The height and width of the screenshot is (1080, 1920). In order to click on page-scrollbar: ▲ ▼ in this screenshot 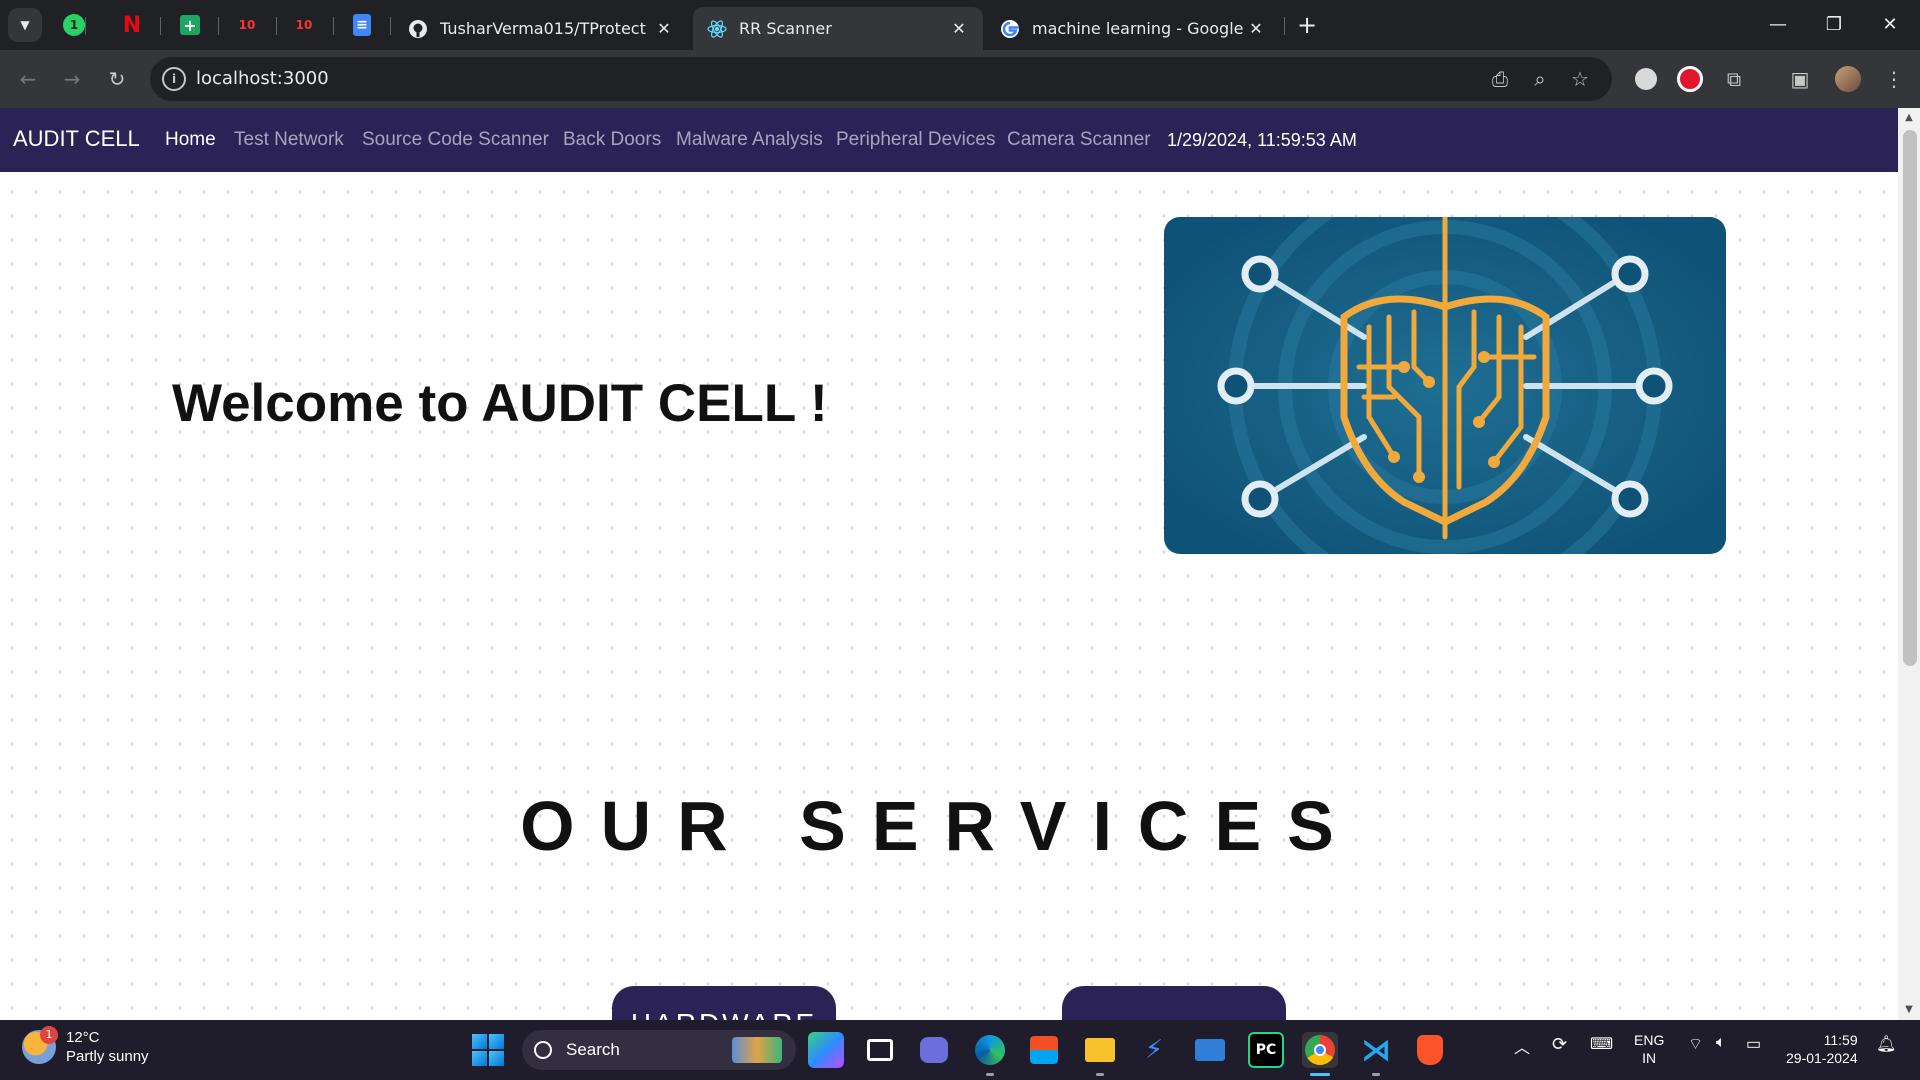, I will do `click(1909, 564)`.